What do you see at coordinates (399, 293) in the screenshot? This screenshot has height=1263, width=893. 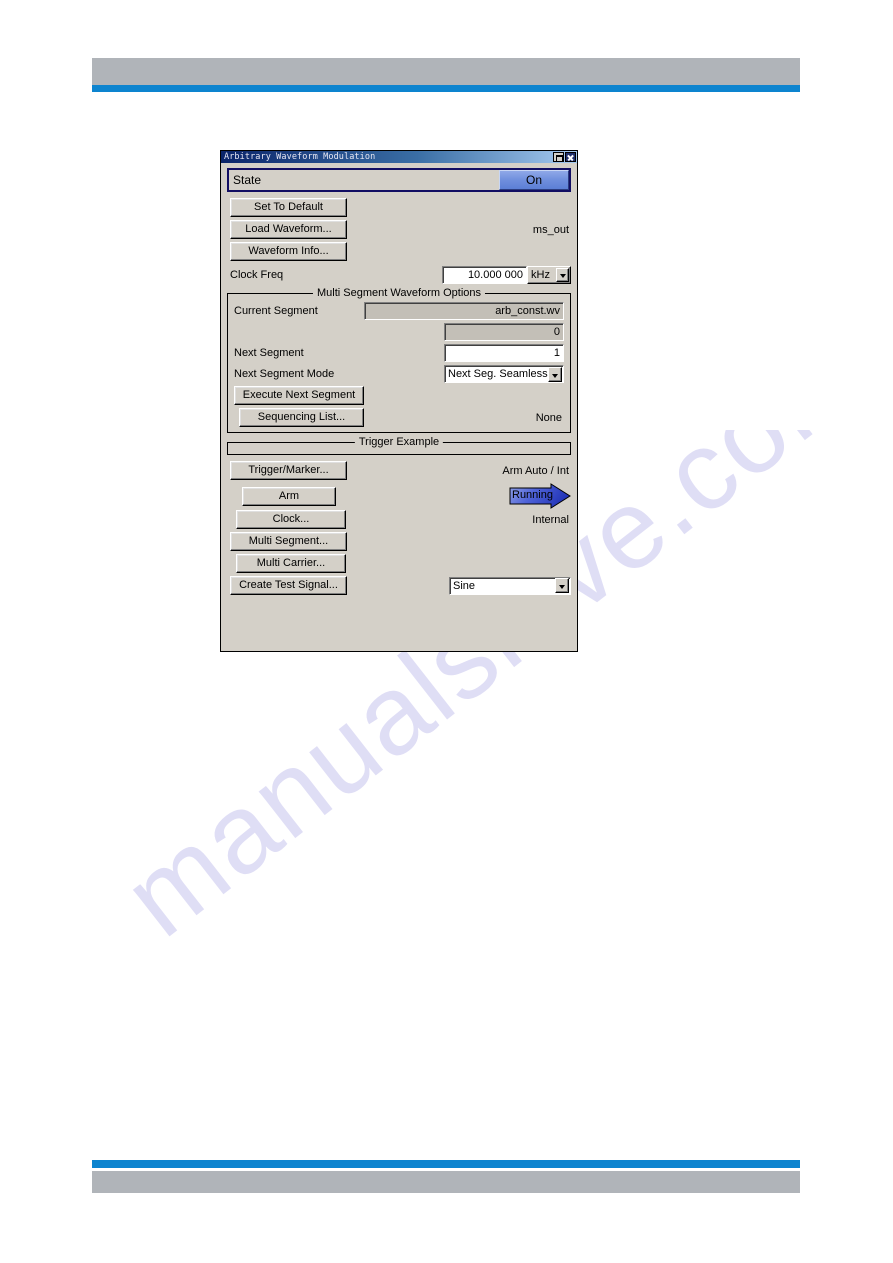 I see `multi-segment-group-title: Multi Segment Waveform Options` at bounding box center [399, 293].